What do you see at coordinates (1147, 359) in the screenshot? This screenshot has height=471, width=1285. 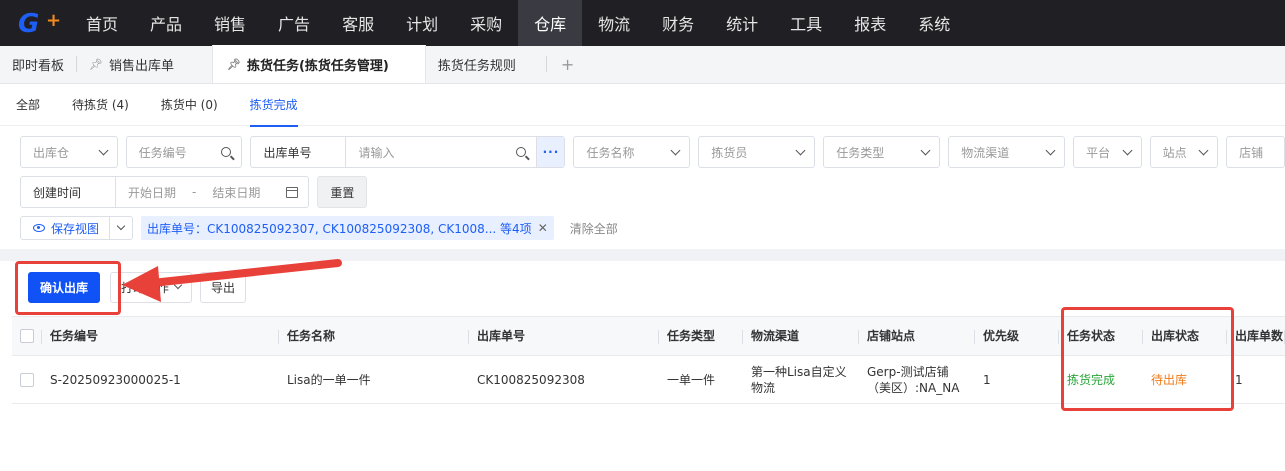 I see `annotation-highlight-status` at bounding box center [1147, 359].